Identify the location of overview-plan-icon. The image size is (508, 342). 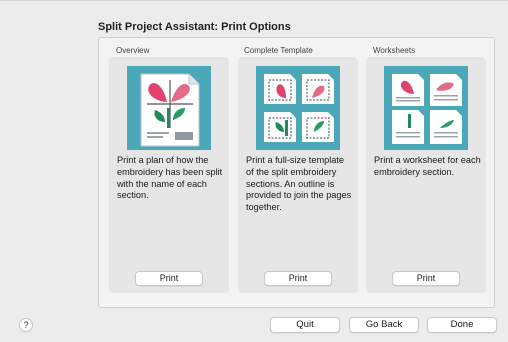
(169, 108).